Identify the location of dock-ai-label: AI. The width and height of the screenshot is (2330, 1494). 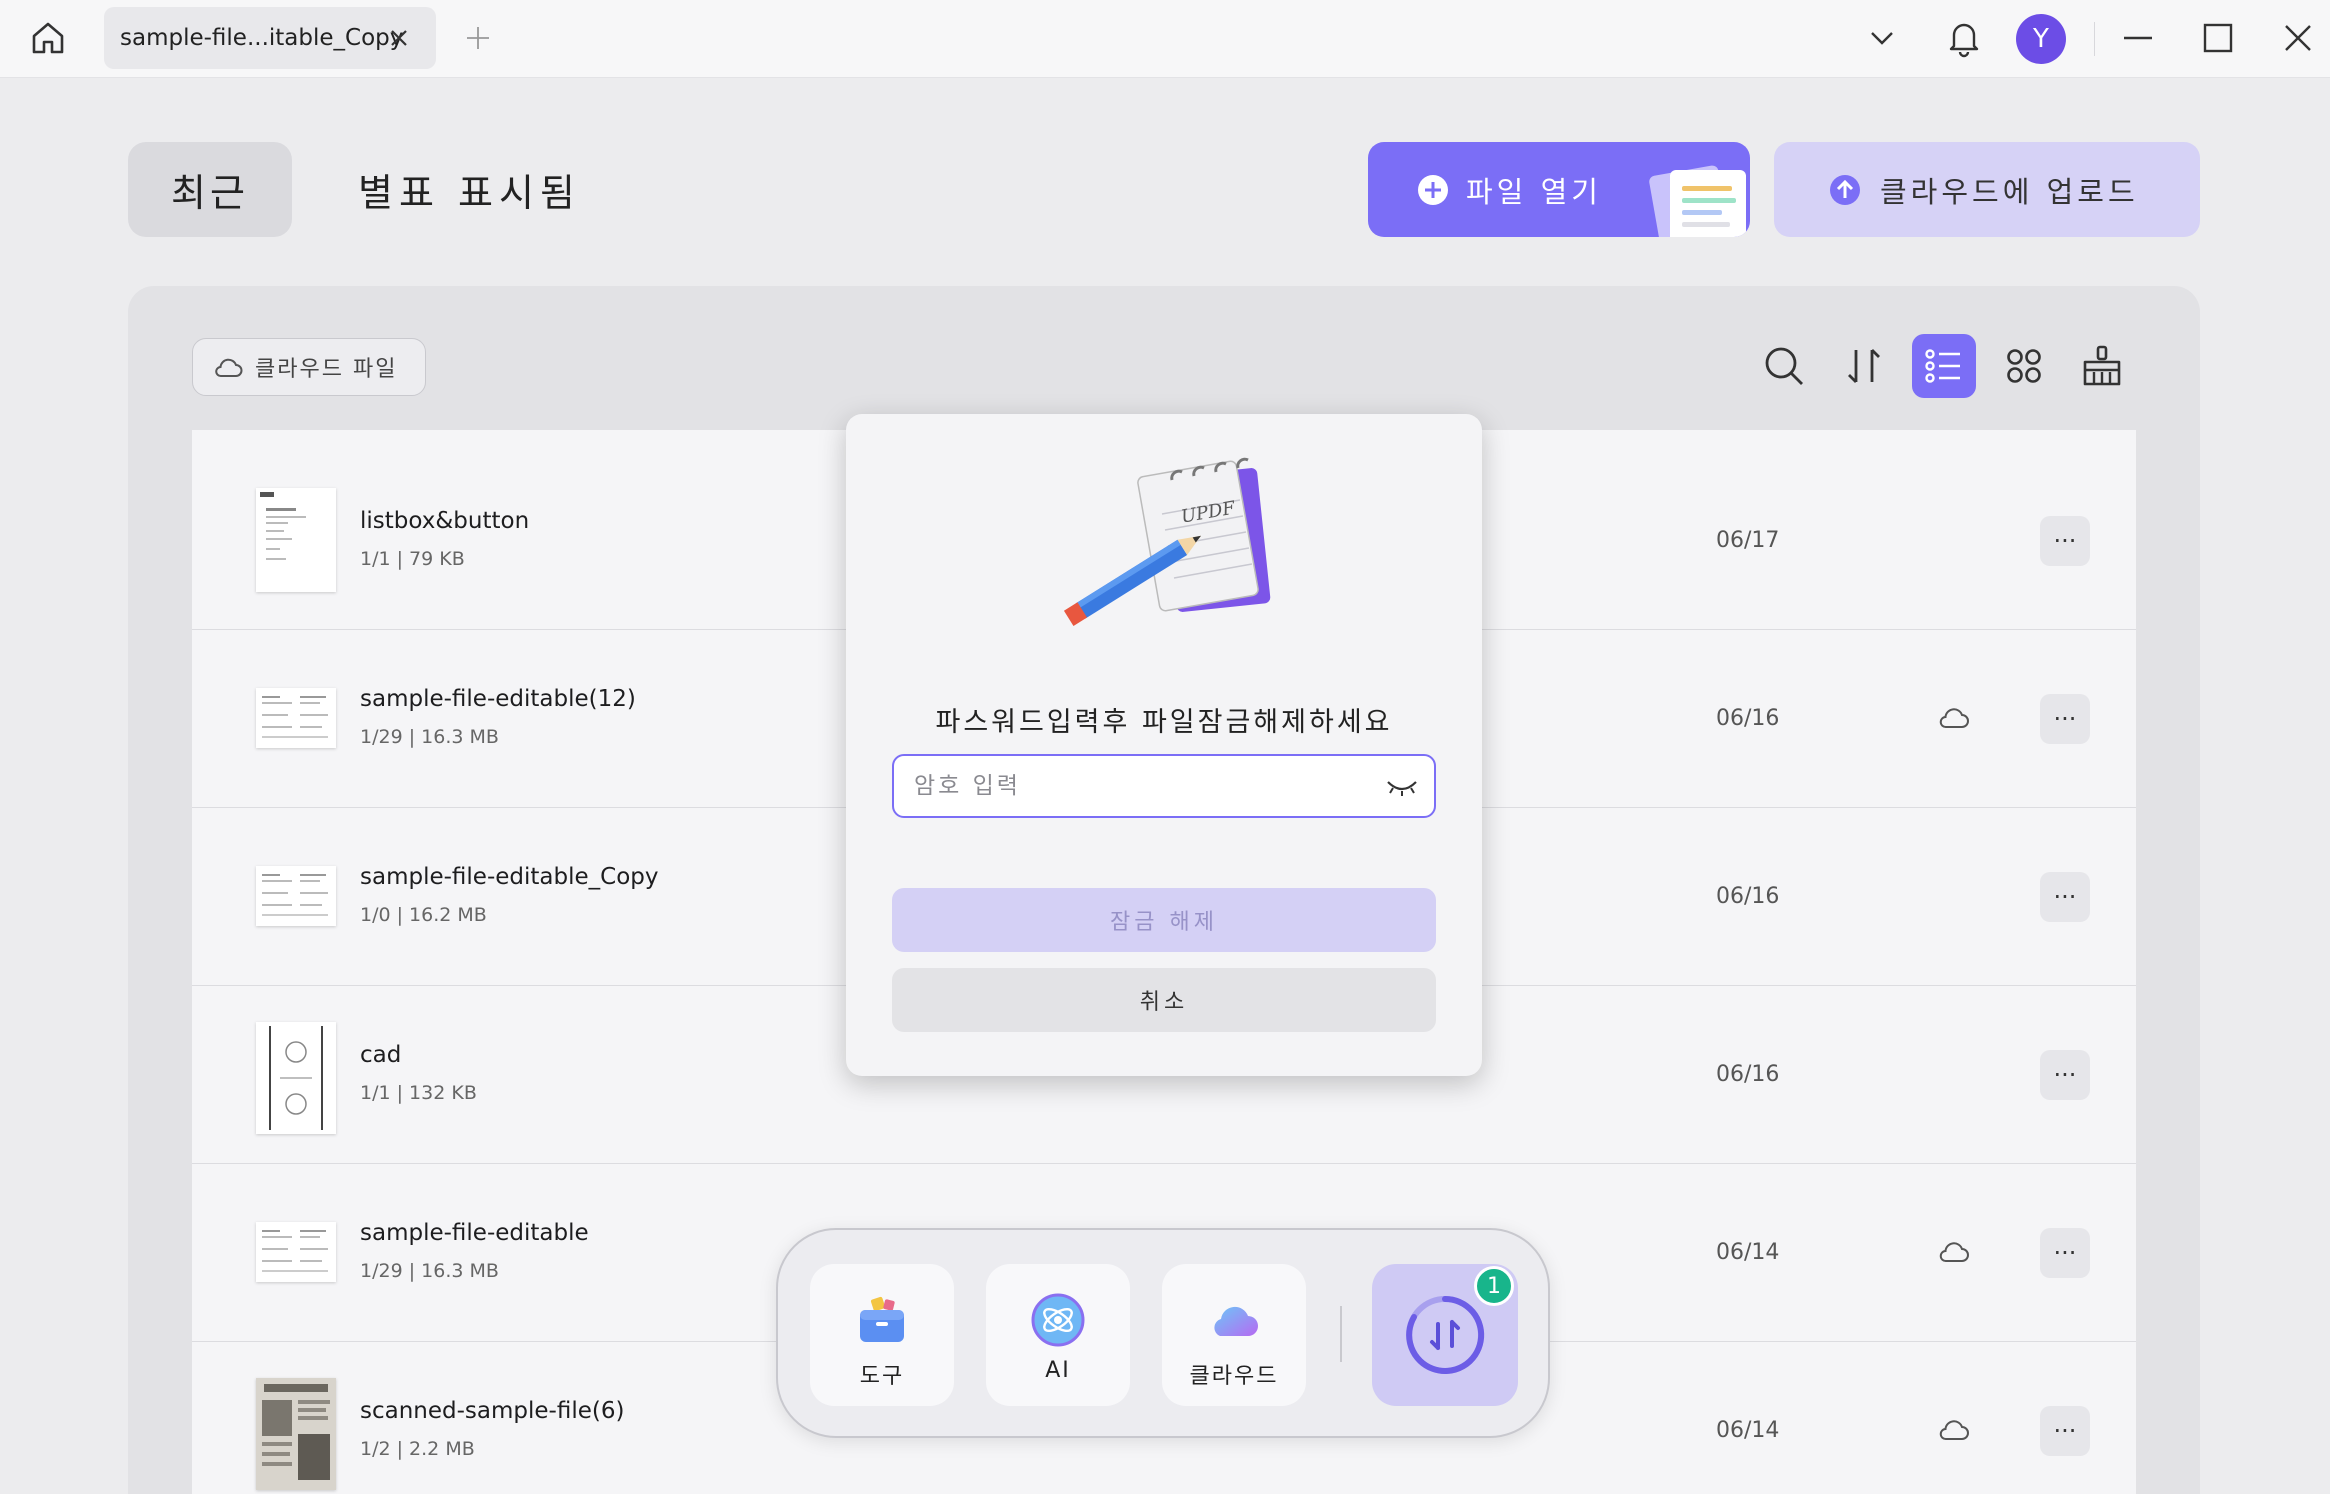
(1058, 1370).